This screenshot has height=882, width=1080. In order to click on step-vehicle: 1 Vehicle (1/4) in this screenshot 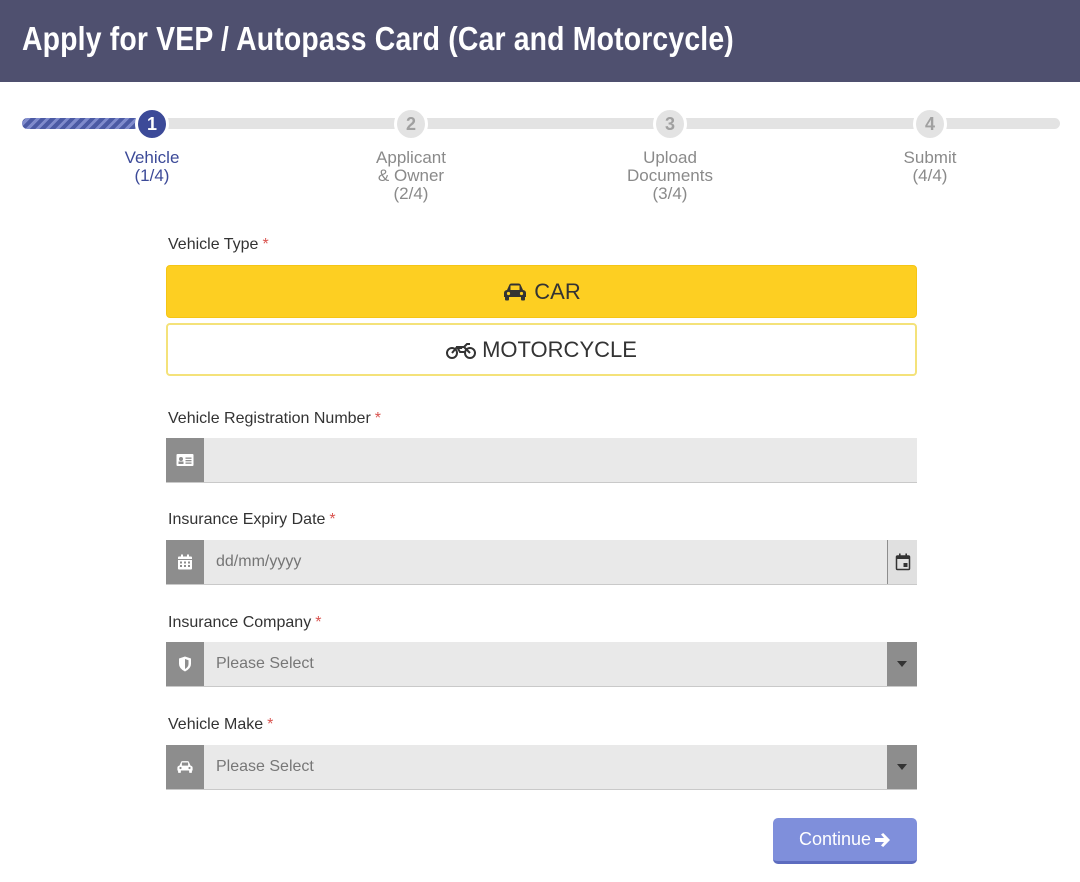, I will do `click(152, 146)`.